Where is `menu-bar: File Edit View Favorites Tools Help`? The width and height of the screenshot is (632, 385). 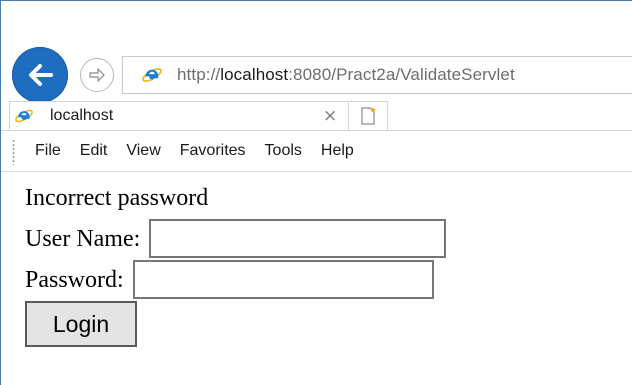 menu-bar: File Edit View Favorites Tools Help is located at coordinates (316, 151).